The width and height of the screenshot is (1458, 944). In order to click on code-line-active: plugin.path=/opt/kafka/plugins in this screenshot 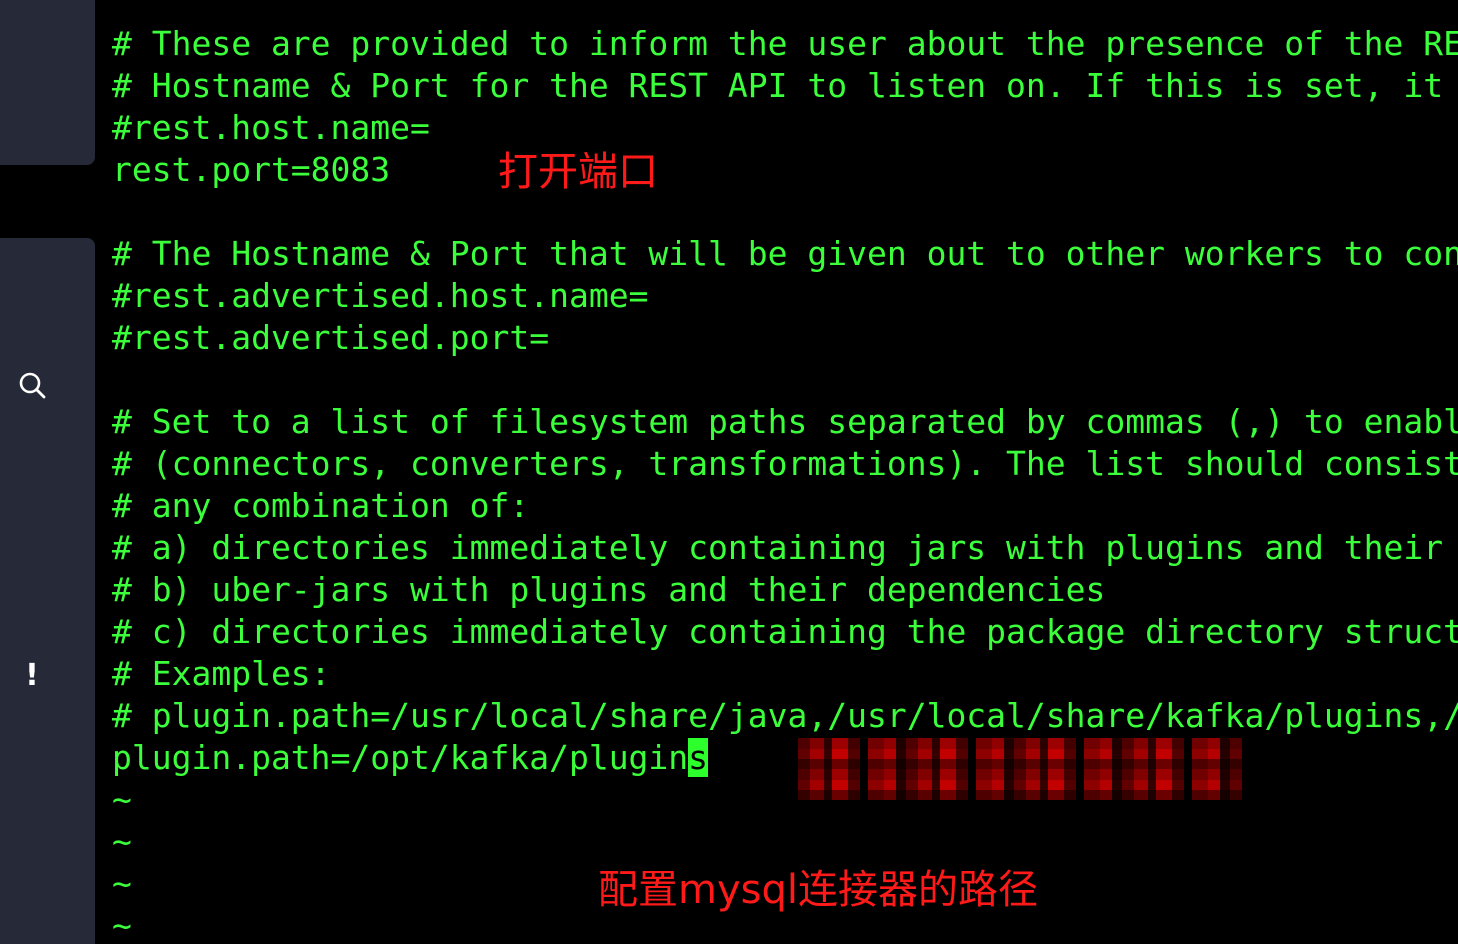, I will do `click(785, 758)`.